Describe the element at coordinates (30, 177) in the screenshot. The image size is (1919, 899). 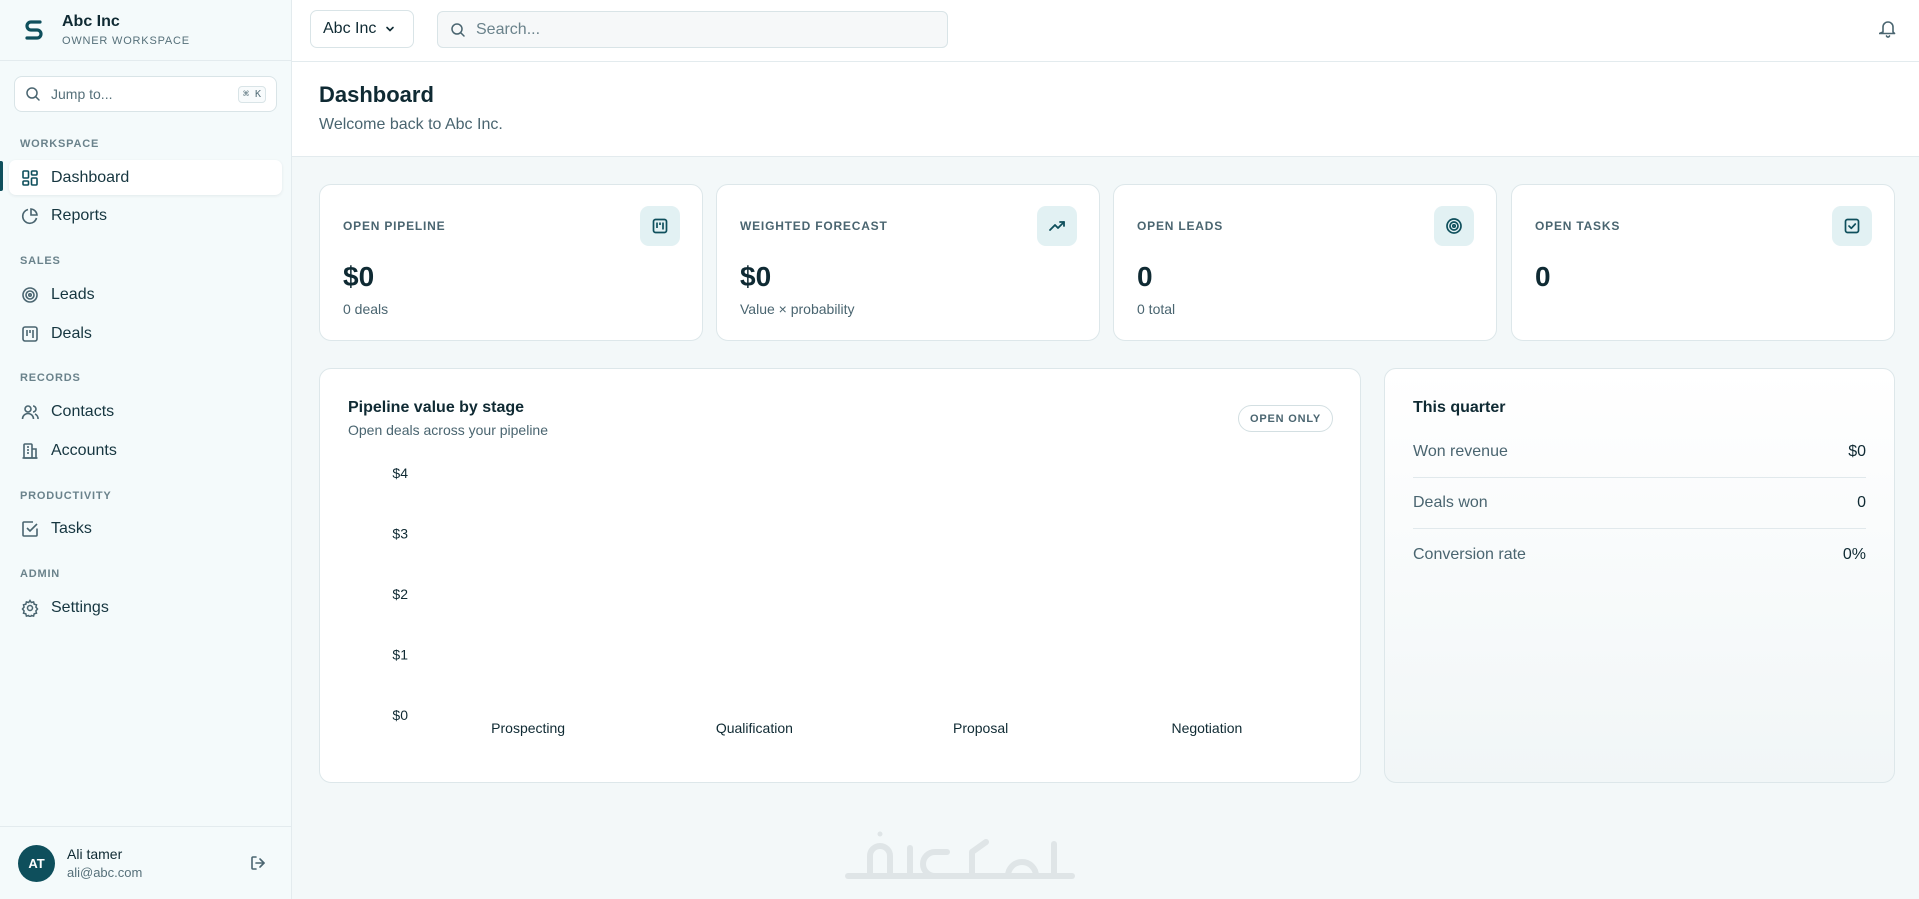
I see `dashboard-icon` at that location.